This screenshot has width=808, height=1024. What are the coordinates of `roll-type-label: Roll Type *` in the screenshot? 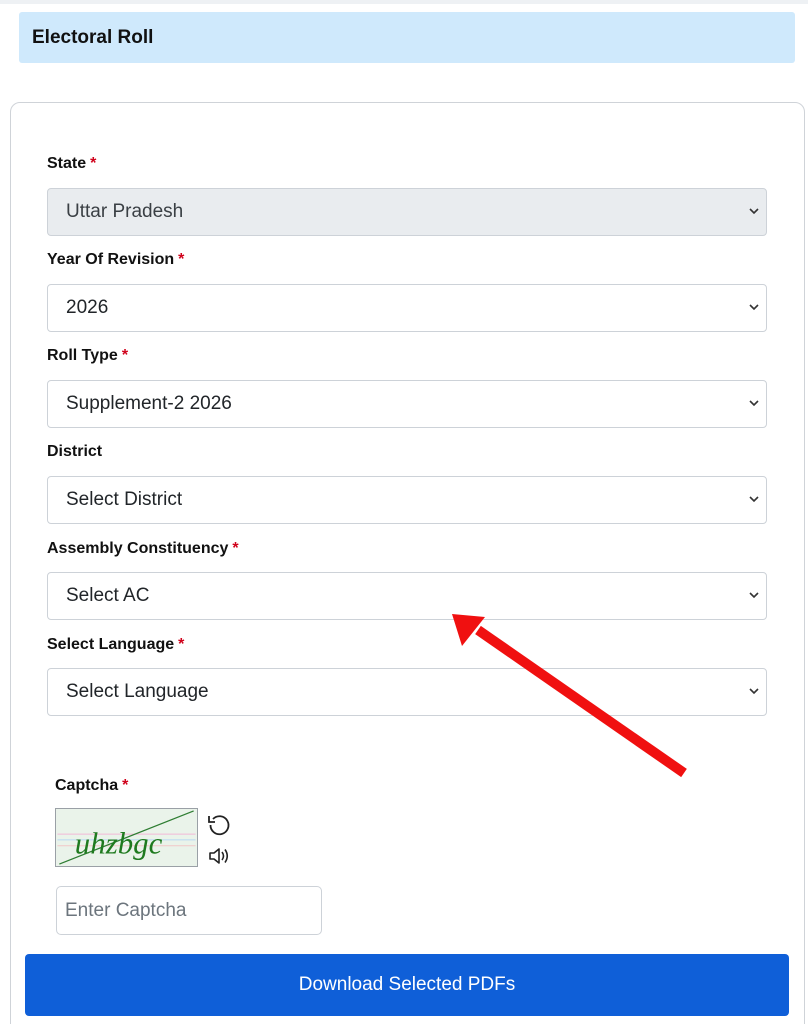 It's located at (88, 355).